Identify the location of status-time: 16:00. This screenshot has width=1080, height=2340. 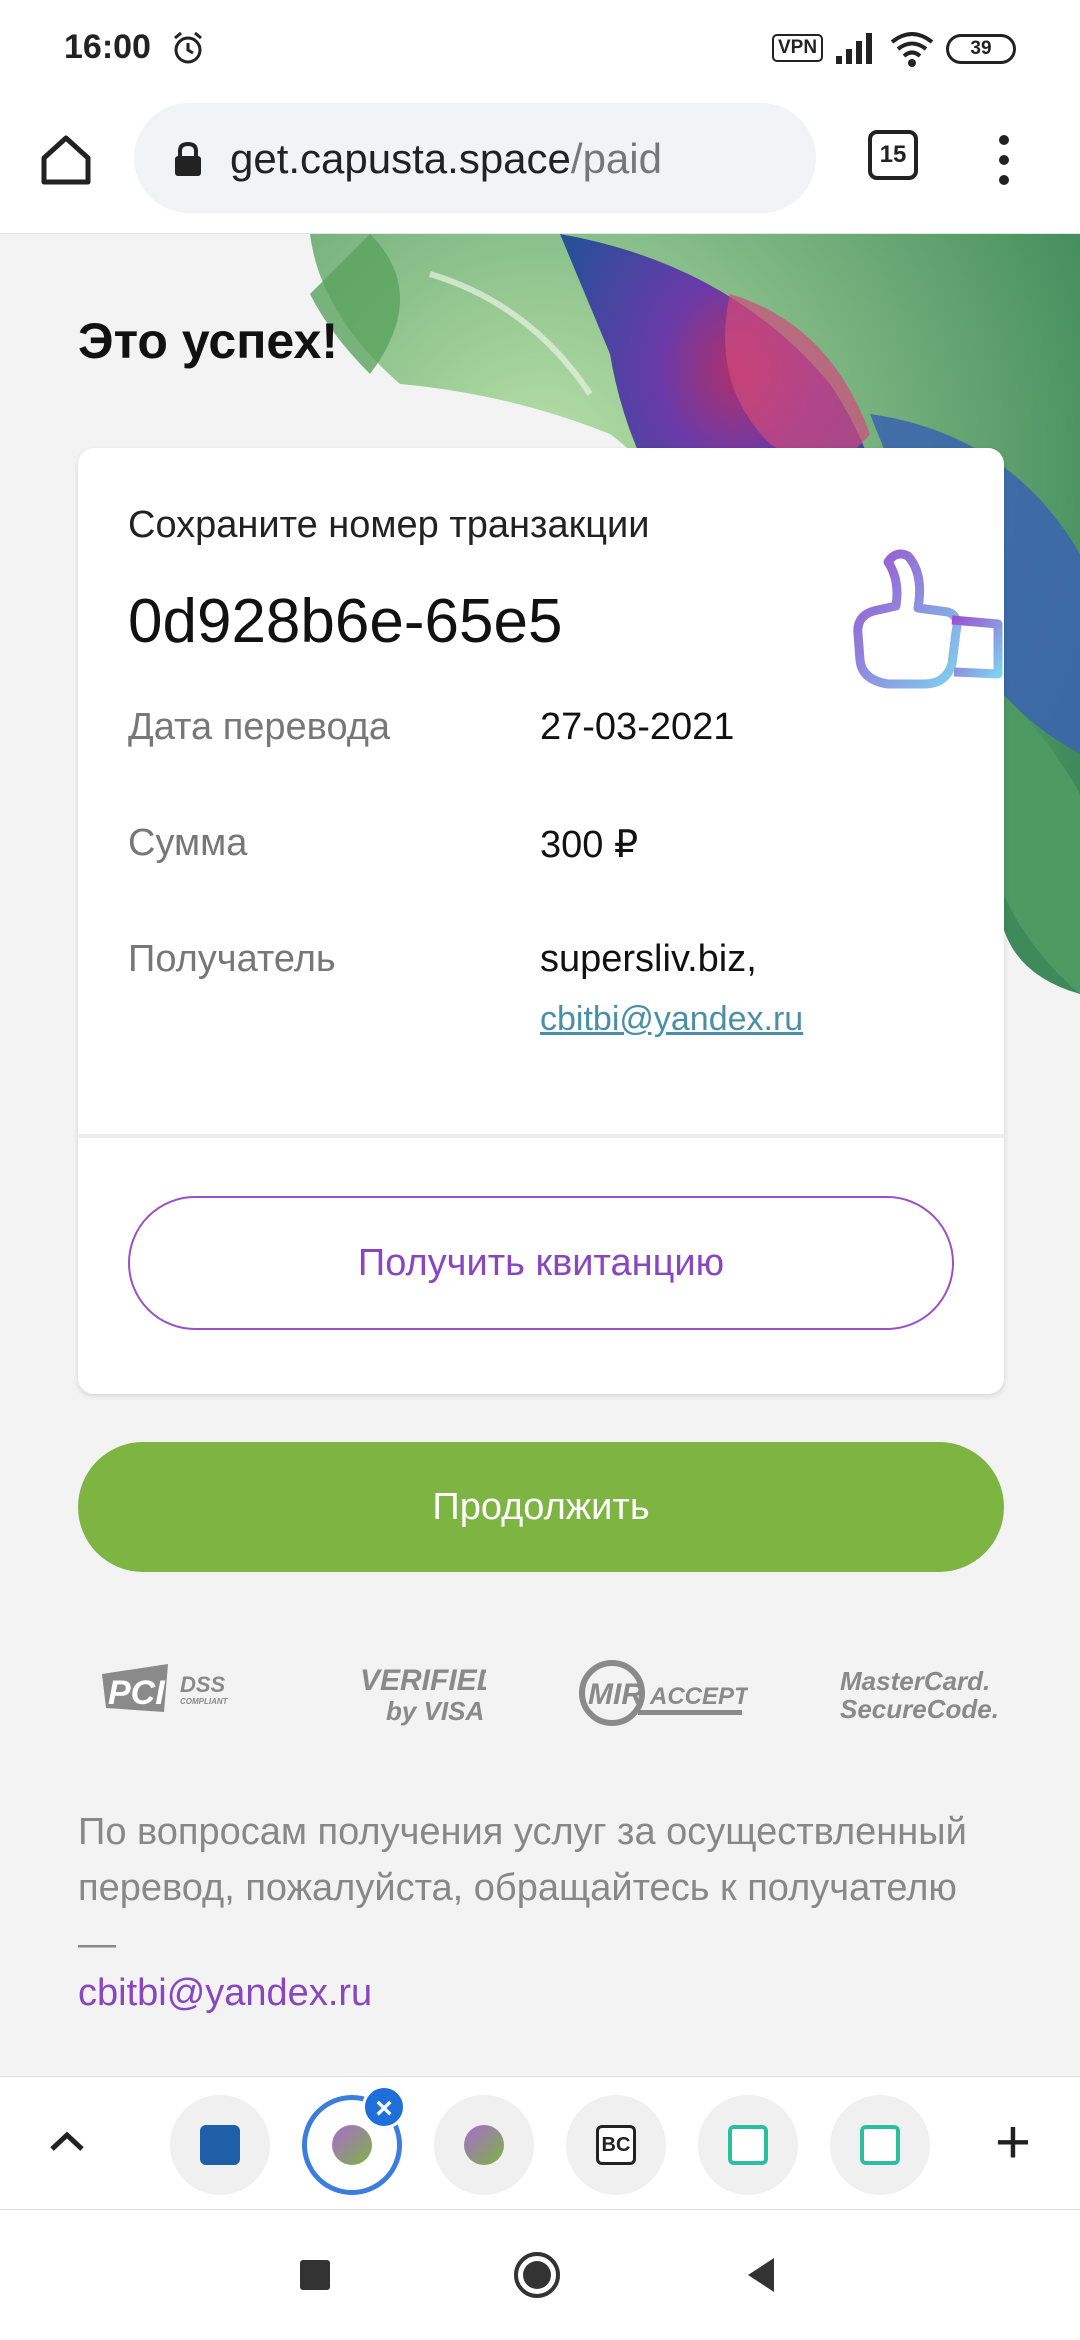
(107, 47).